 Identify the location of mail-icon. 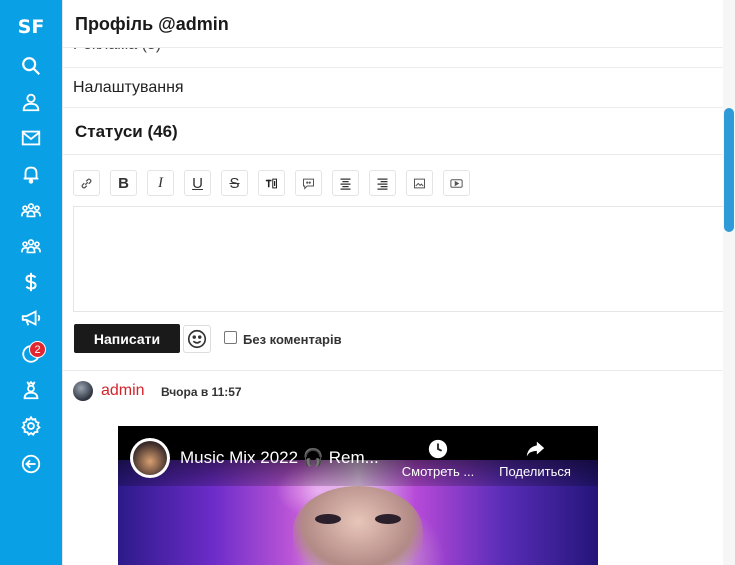
(31, 138).